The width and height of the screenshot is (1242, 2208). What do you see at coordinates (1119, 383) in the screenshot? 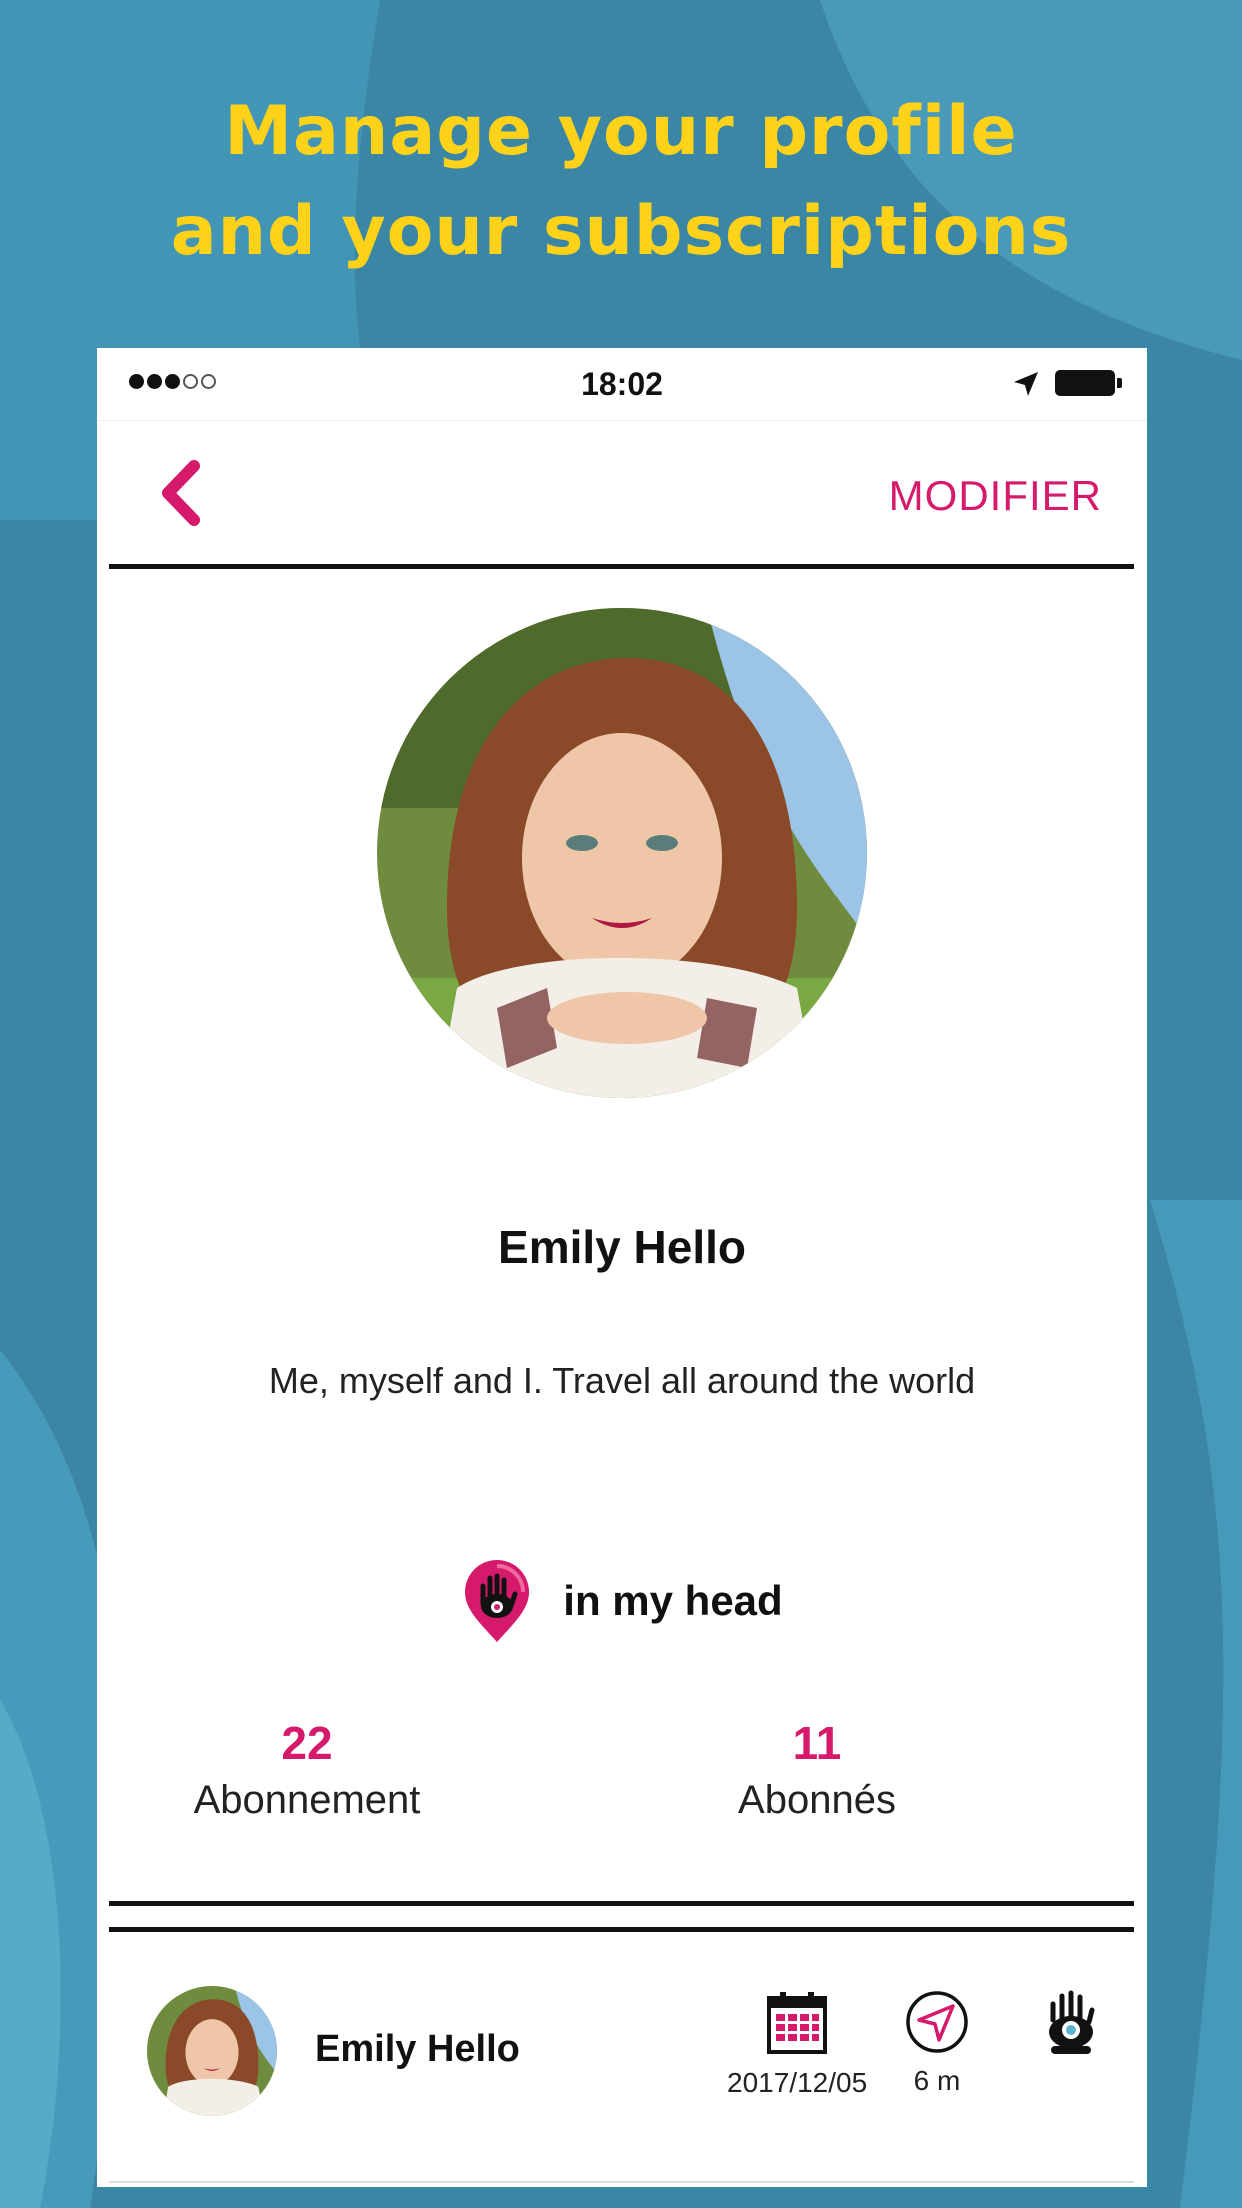
I see `battery-tip` at bounding box center [1119, 383].